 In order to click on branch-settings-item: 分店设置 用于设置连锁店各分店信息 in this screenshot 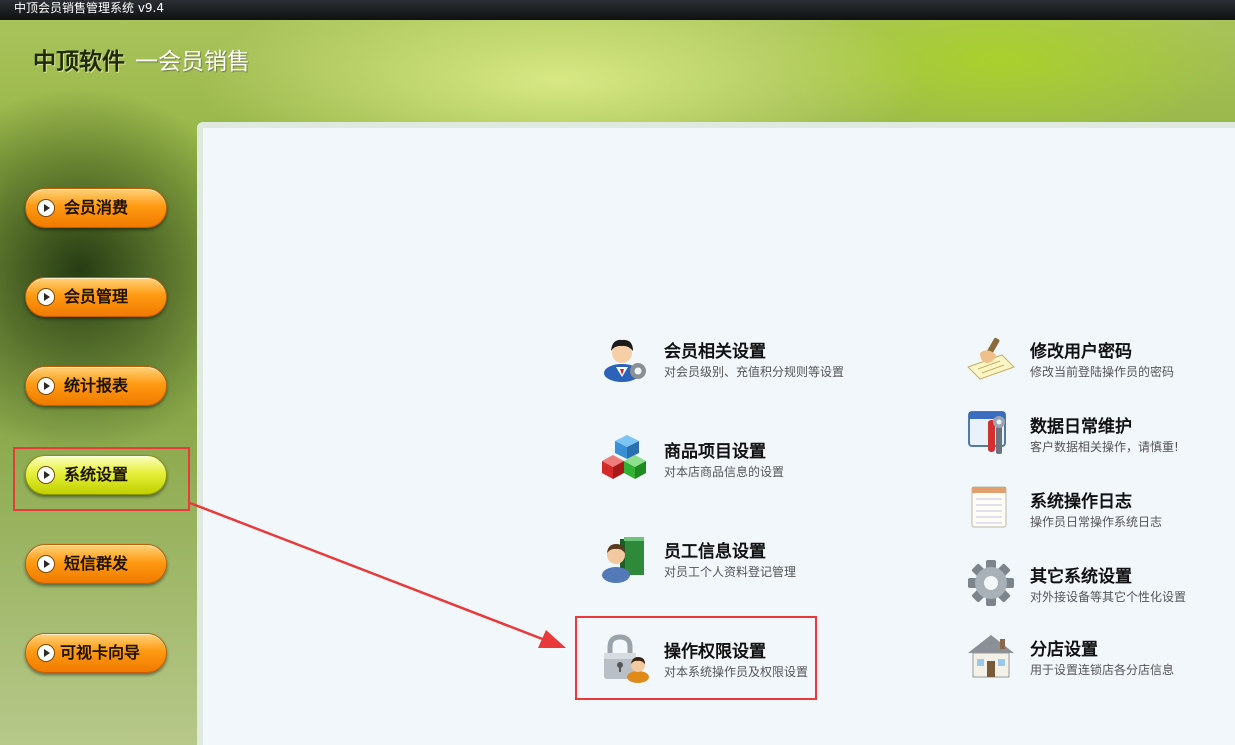, I will do `click(1096, 658)`.